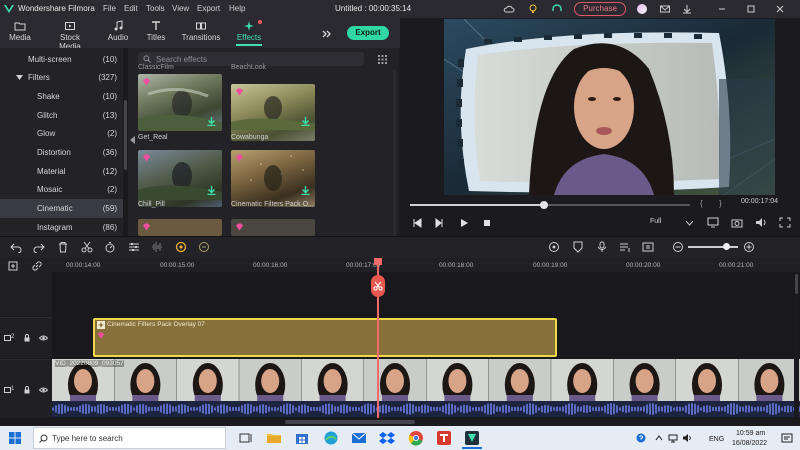  Describe the element at coordinates (70, 35) in the screenshot. I see `tab-stock-media: Stock Media` at that location.